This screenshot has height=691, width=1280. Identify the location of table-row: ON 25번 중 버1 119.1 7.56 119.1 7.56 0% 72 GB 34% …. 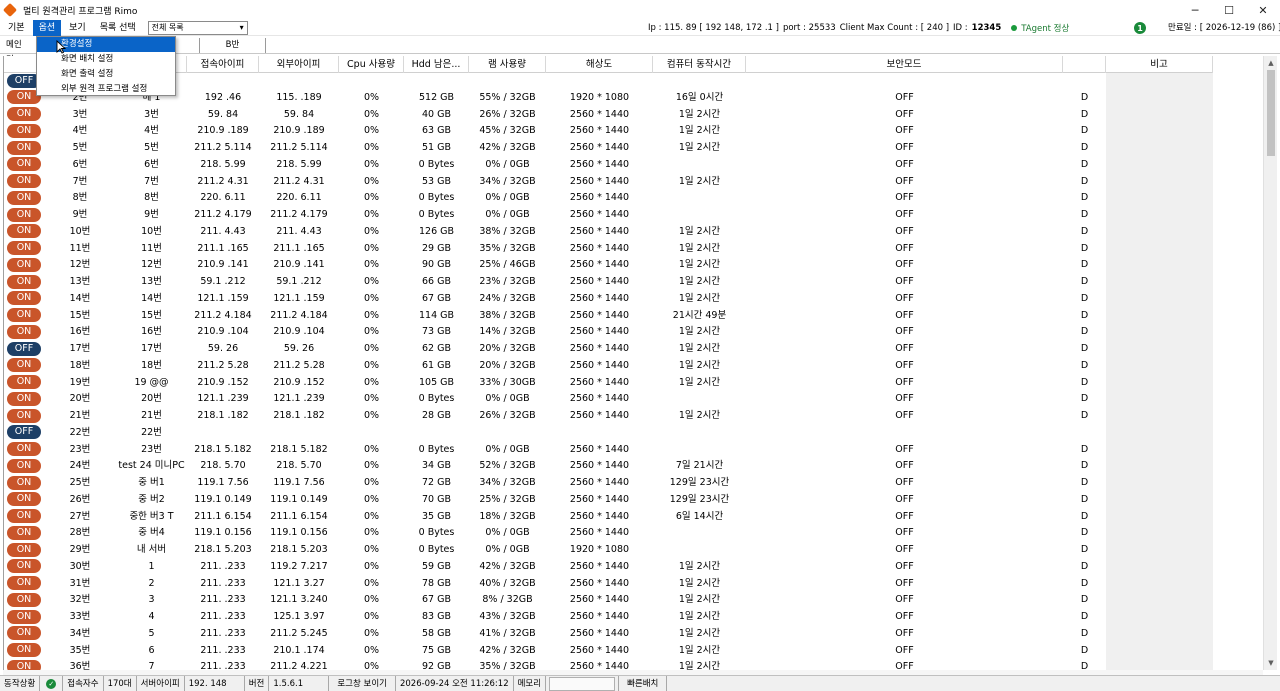
(608, 483).